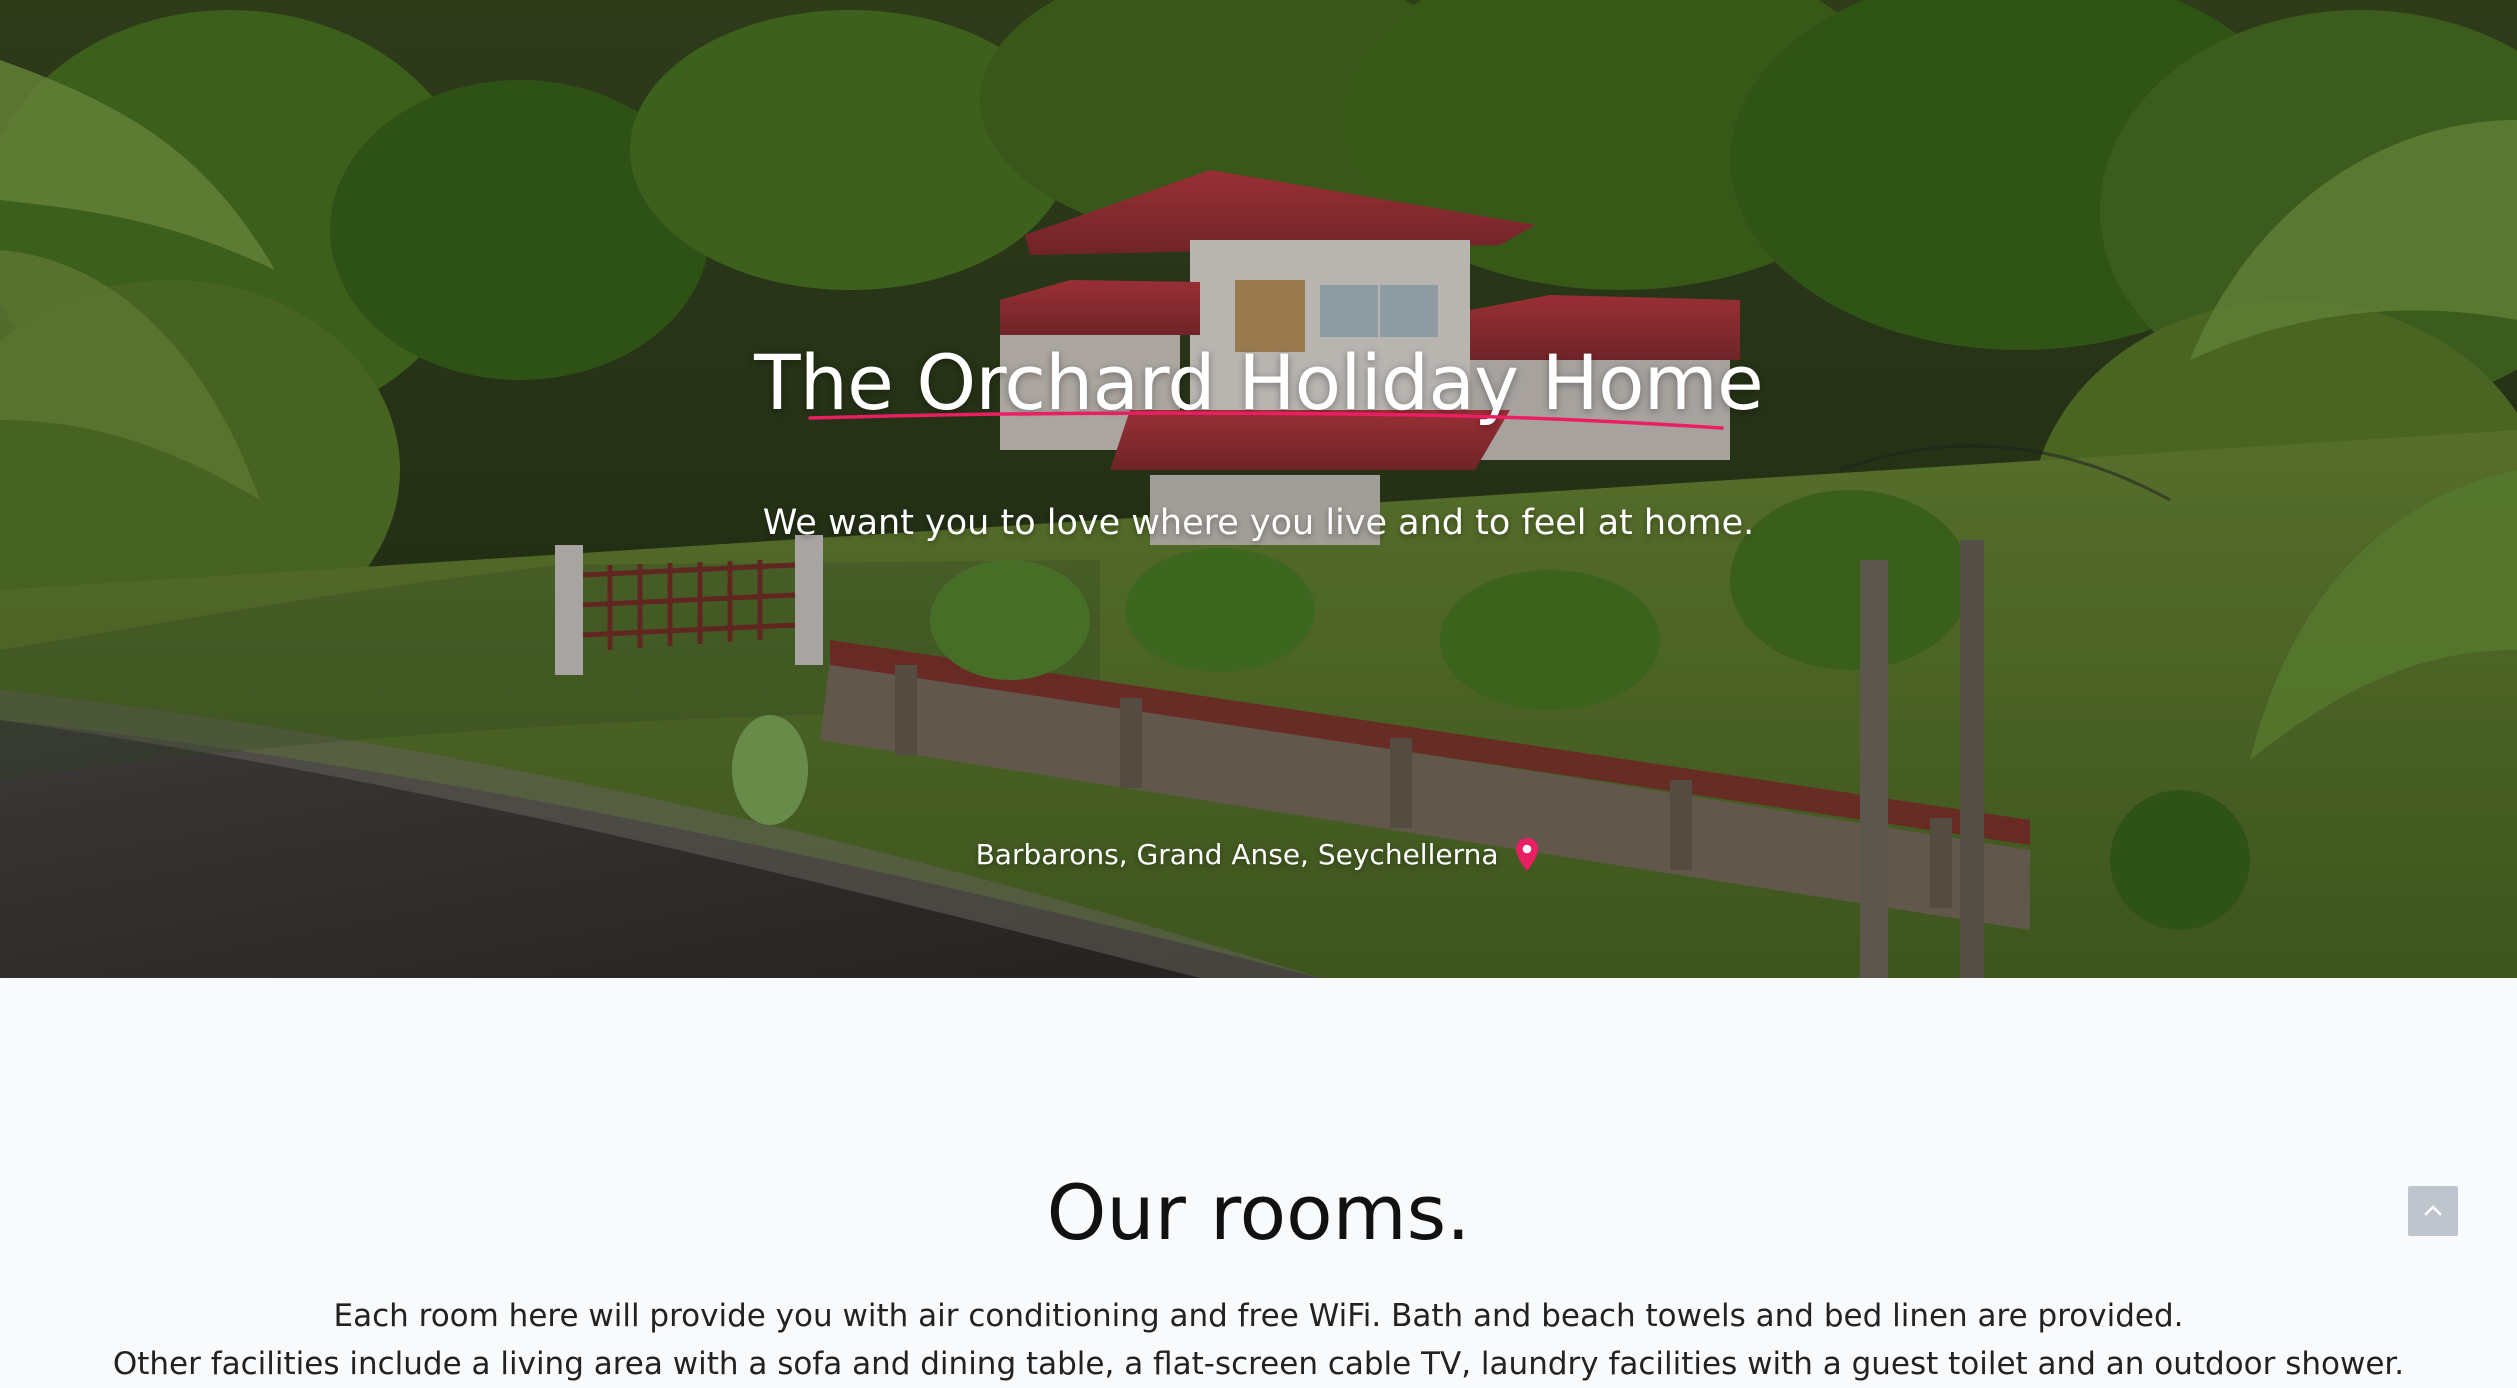 This screenshot has width=2517, height=1388. Describe the element at coordinates (1237, 854) in the screenshot. I see `location-text: Barbarons, Grand Anse, Seychellerna` at that location.